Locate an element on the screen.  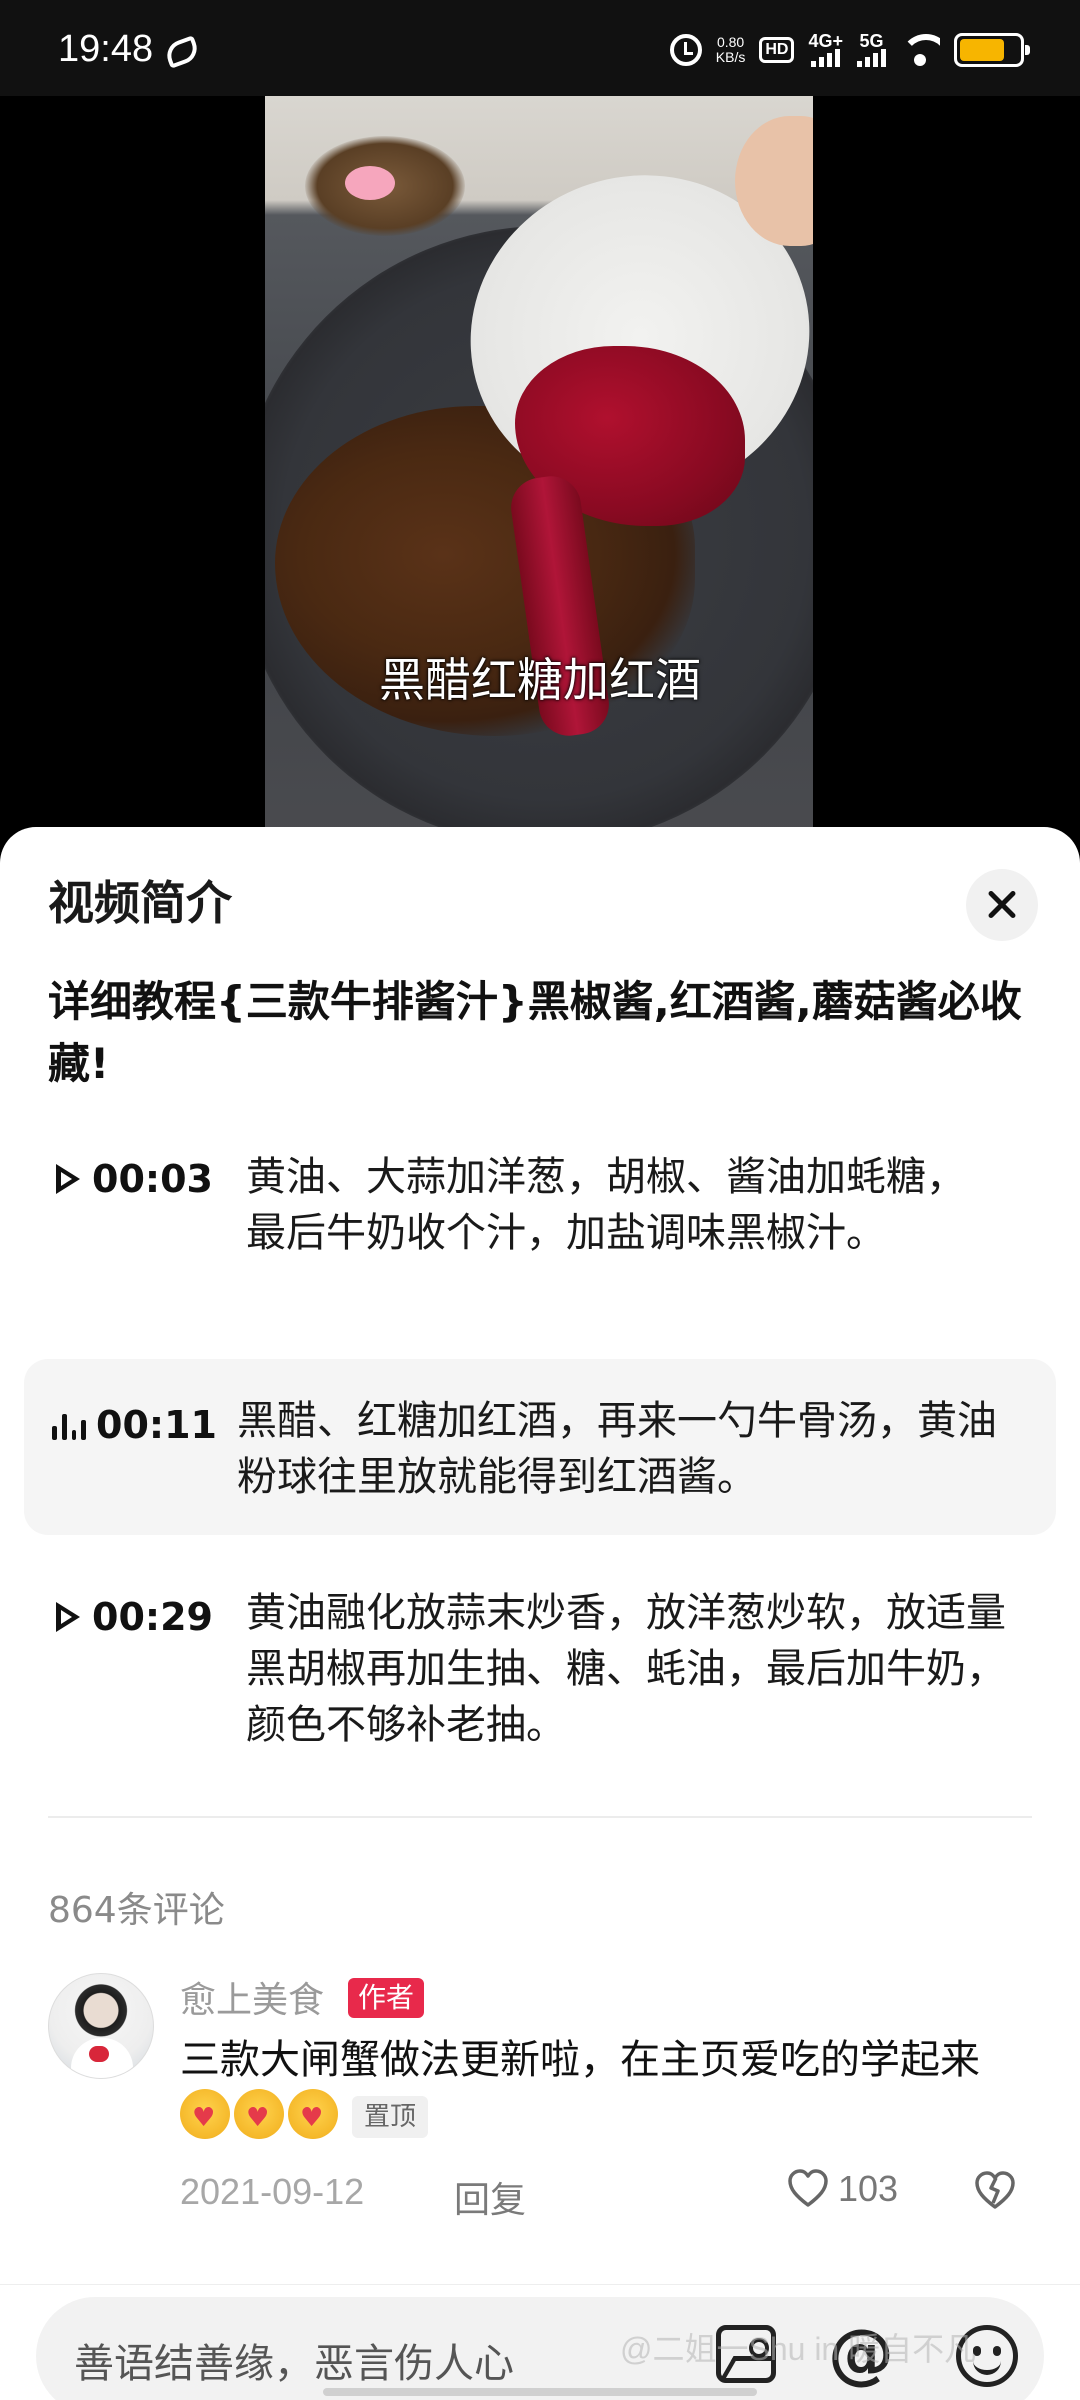
watermark: @二姐一Shu in 暖自不凡 is located at coordinates (798, 2349).